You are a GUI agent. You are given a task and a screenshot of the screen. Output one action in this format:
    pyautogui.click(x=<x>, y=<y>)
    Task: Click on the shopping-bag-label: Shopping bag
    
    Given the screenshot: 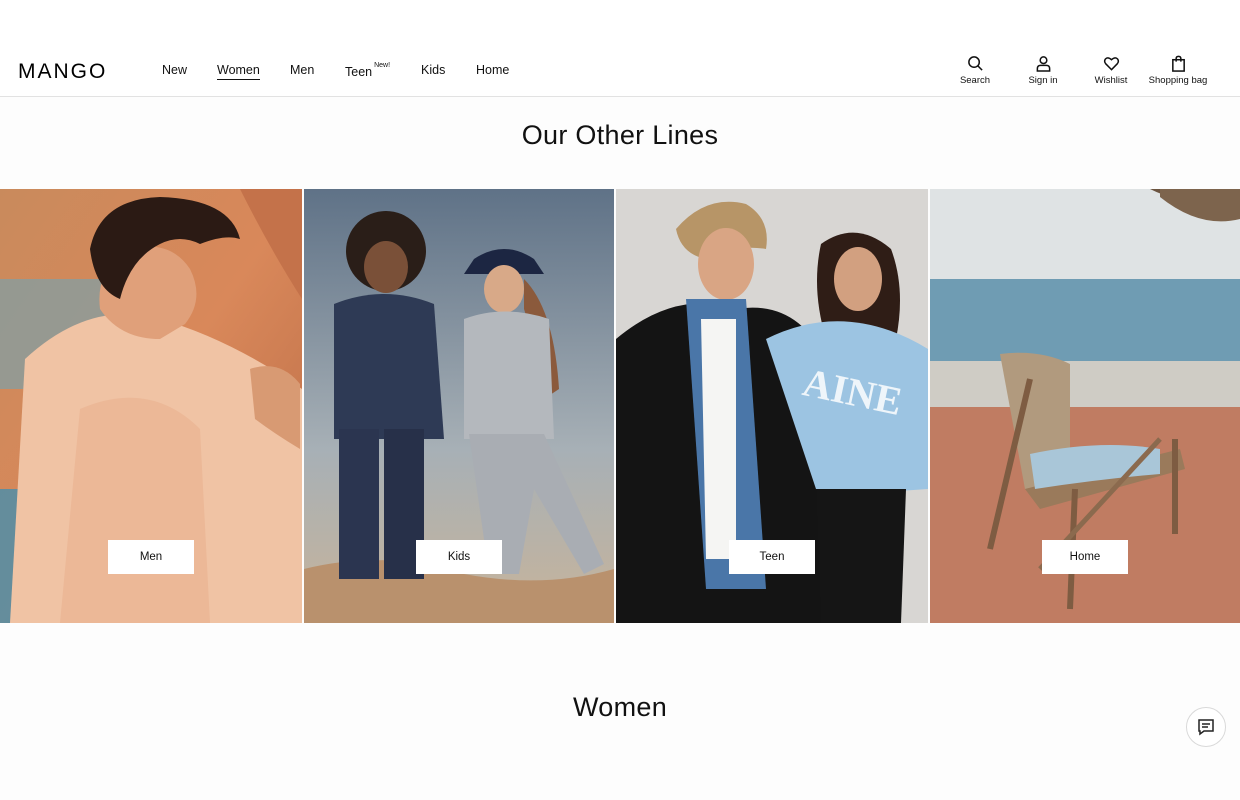 What is the action you would take?
    pyautogui.click(x=1178, y=80)
    